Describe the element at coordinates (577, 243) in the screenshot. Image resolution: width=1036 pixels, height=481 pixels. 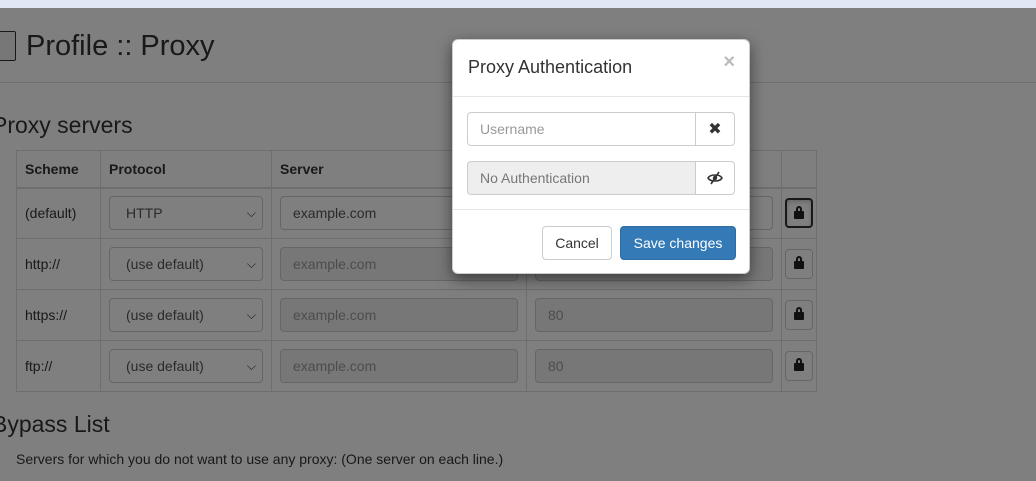
I see `cancel-button: Cancel` at that location.